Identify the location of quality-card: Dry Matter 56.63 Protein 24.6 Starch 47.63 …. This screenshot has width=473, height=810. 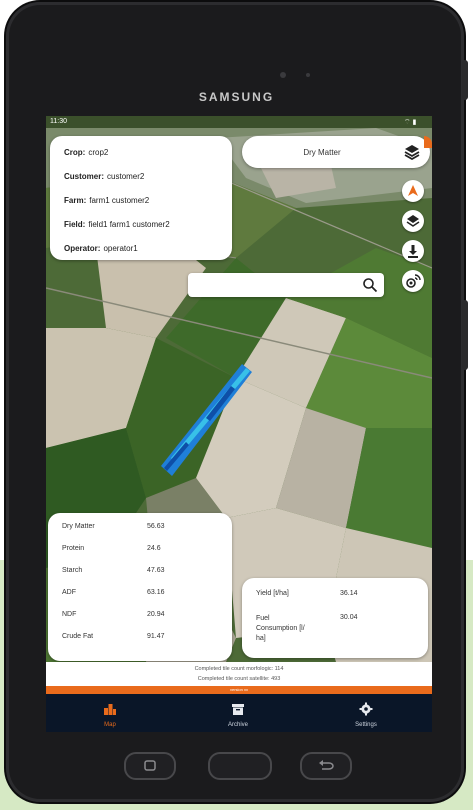
(140, 587).